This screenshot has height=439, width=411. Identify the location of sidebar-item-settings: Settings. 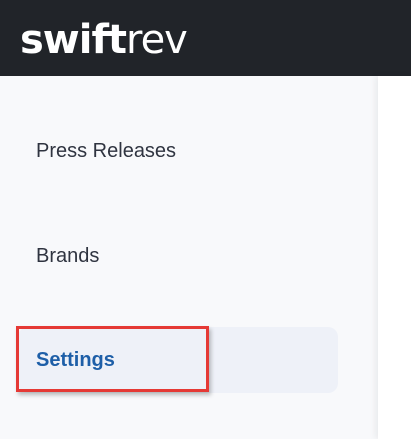
(178, 360).